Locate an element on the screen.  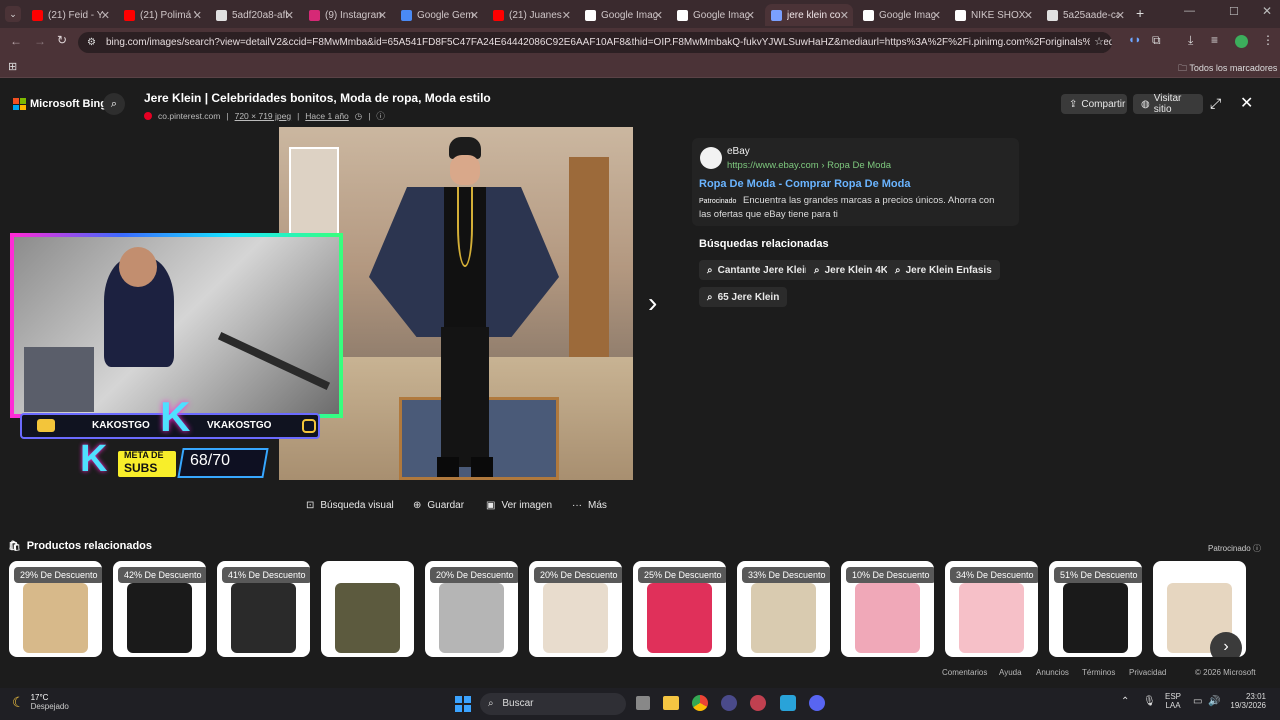
site-info-icon: ⚙ is located at coordinates (91, 42).